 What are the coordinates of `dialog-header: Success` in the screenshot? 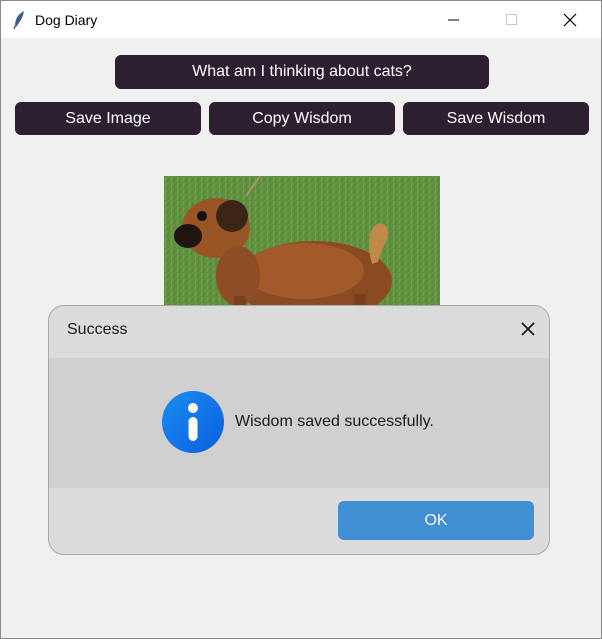 It's located at (299, 332).